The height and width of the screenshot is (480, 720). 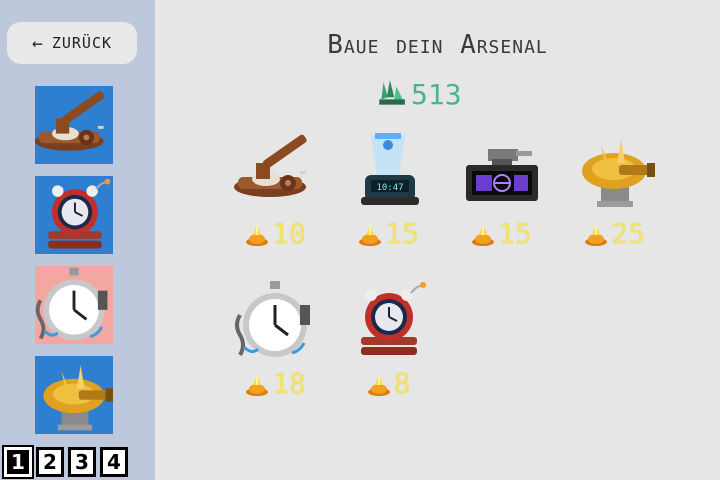 I want to click on hologram-clock-icon, so click(x=390, y=169).